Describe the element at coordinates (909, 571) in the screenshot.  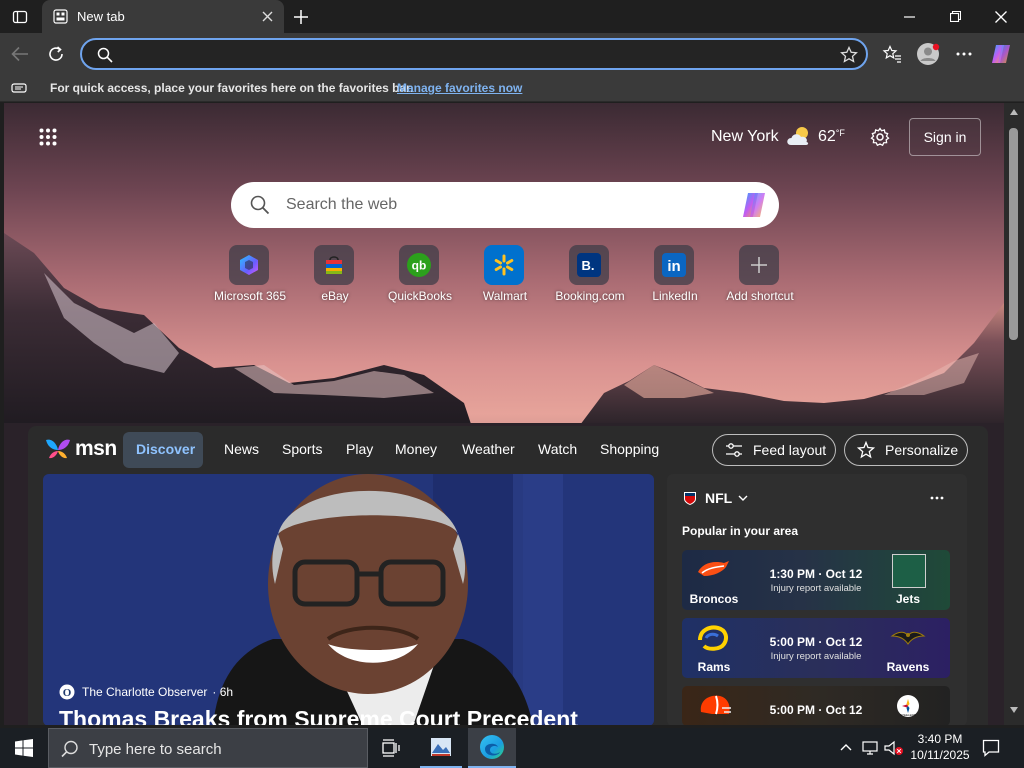
I see `jets-logo-placeholder` at that location.